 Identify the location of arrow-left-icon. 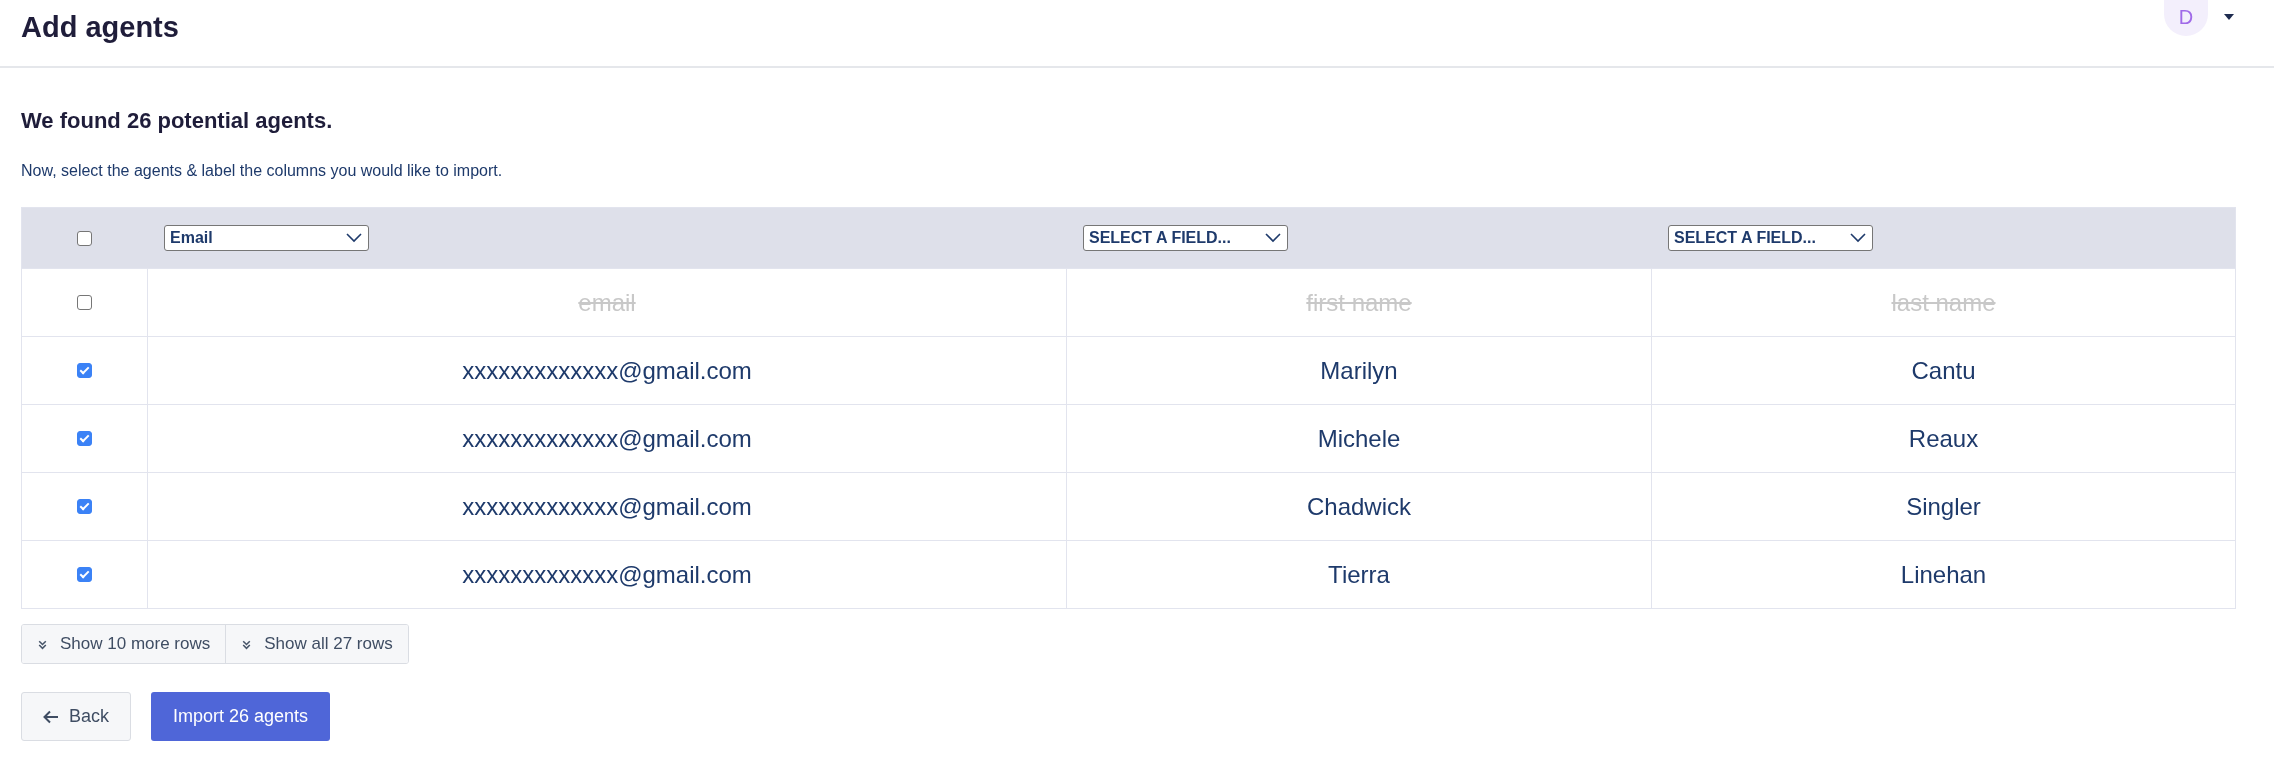
(51, 716).